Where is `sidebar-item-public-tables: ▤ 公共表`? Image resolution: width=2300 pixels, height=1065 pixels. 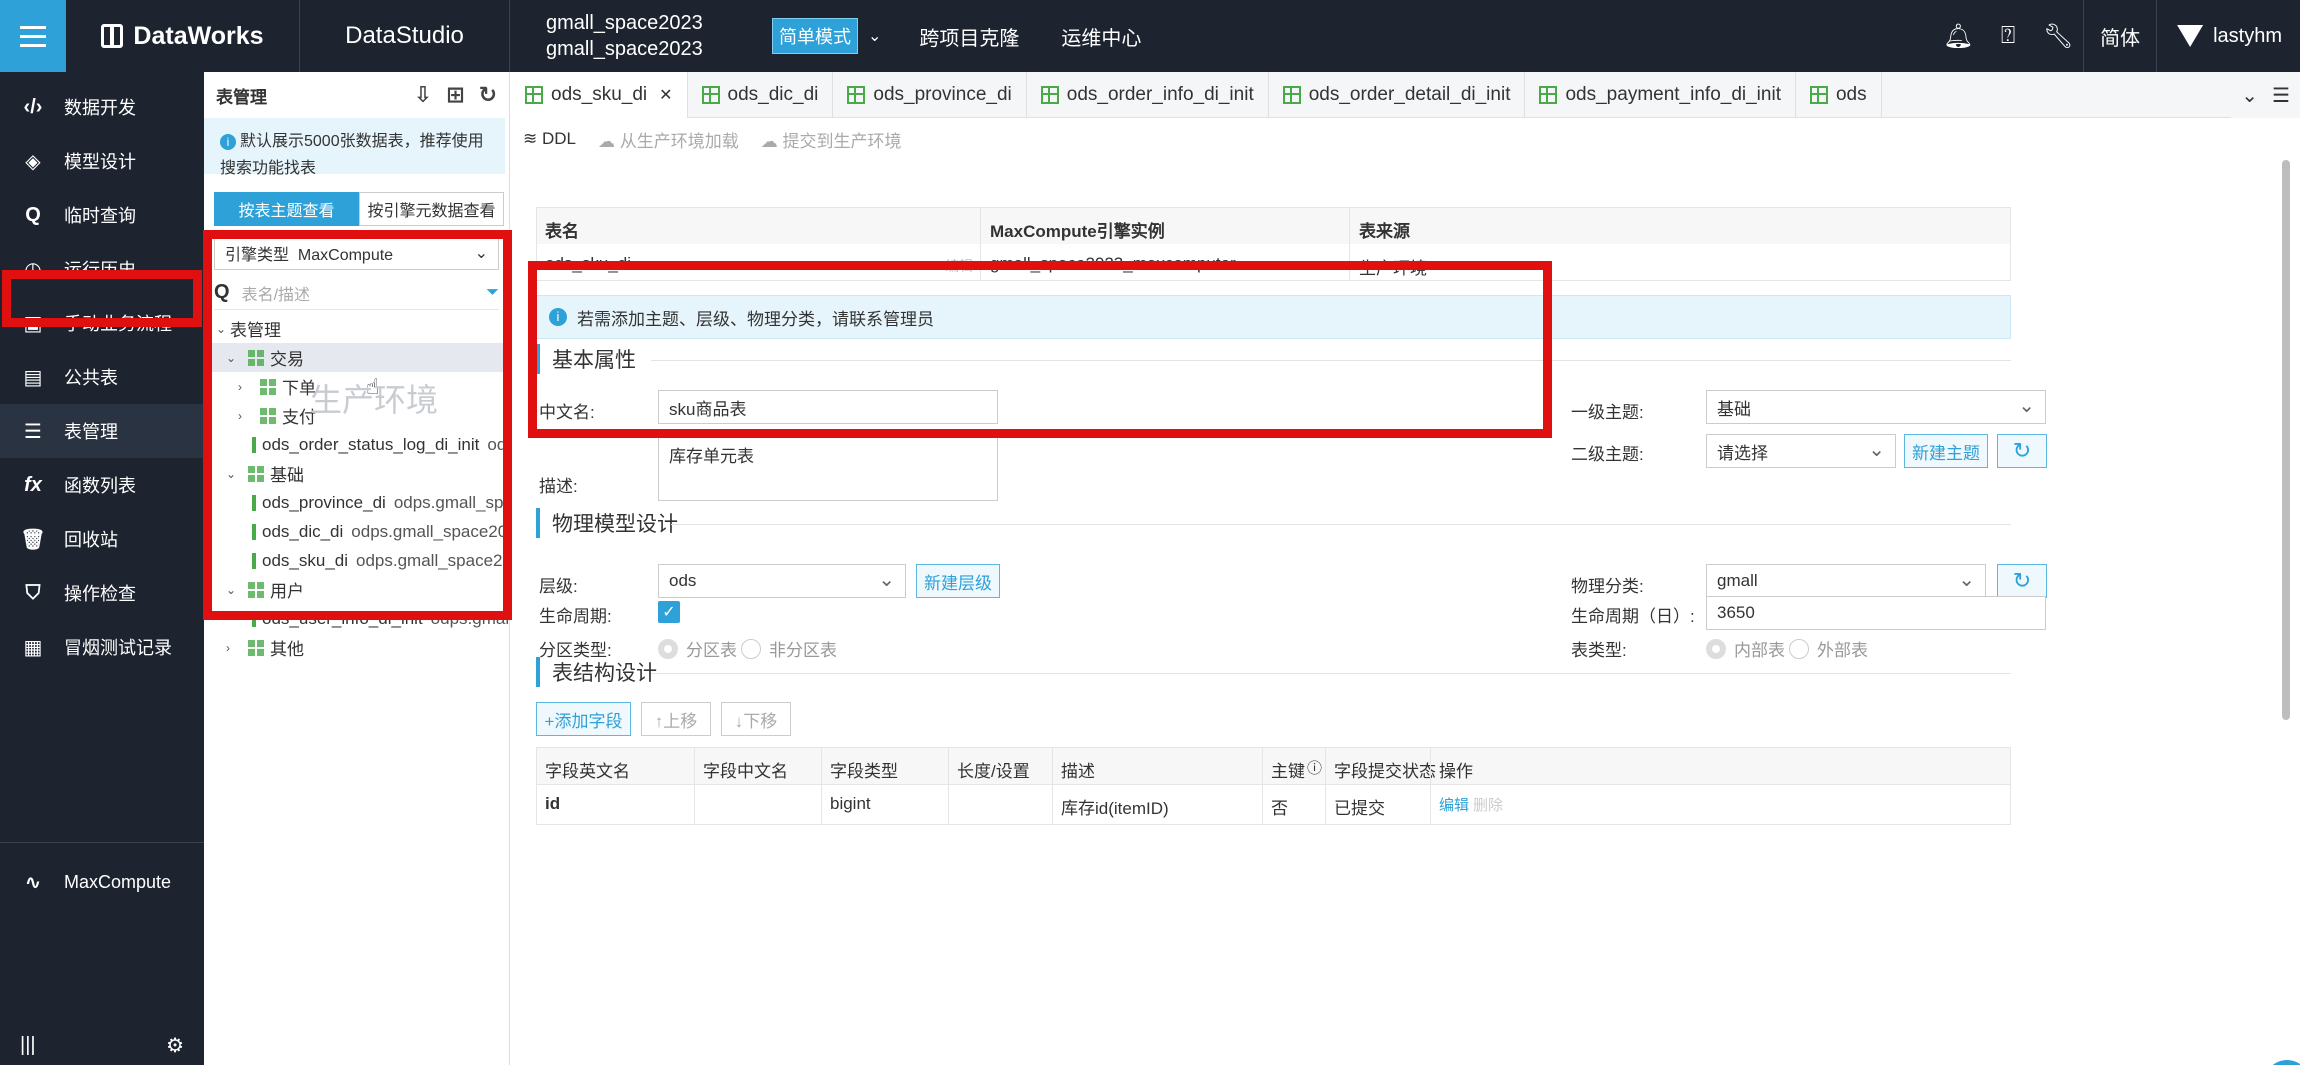
sidebar-item-public-tables: ▤ 公共表 is located at coordinates (102, 377).